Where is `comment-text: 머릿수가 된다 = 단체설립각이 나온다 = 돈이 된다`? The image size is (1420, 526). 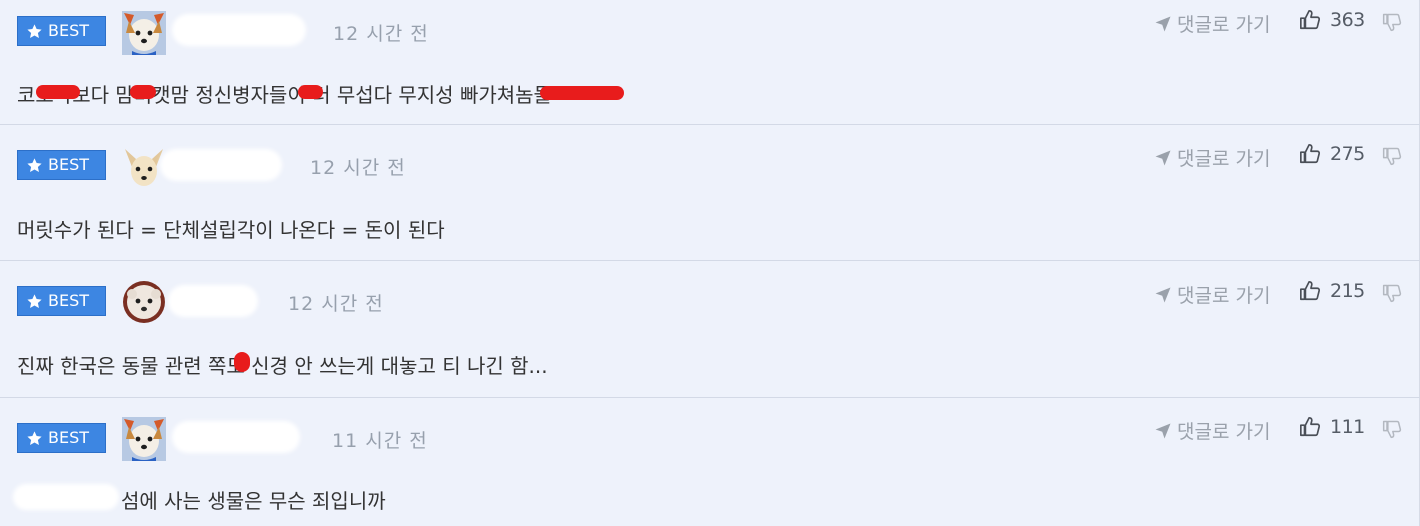 comment-text: 머릿수가 된다 = 단체설립각이 나온다 = 돈이 된다 is located at coordinates (231, 230).